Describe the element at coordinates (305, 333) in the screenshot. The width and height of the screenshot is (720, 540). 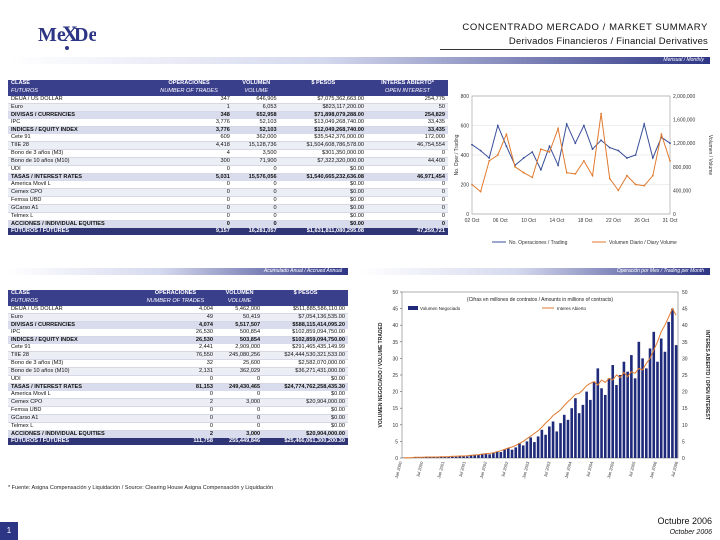
I see `cell-pesos: $102,859,094,750.00` at that location.